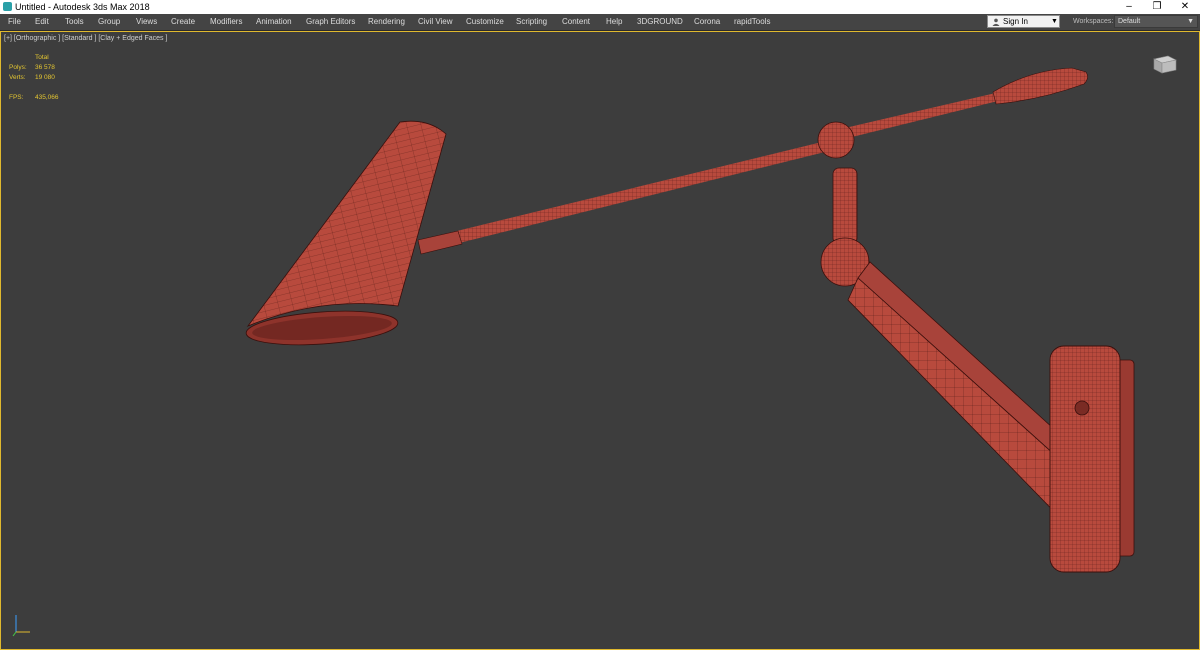 The image size is (1200, 650). I want to click on lamp-shade, so click(346, 234).